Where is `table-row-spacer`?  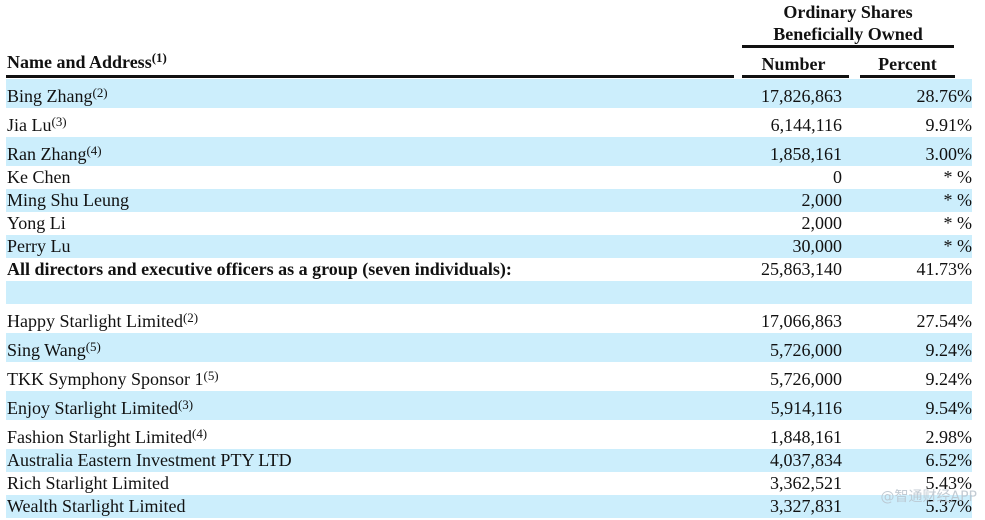 table-row-spacer is located at coordinates (489, 292).